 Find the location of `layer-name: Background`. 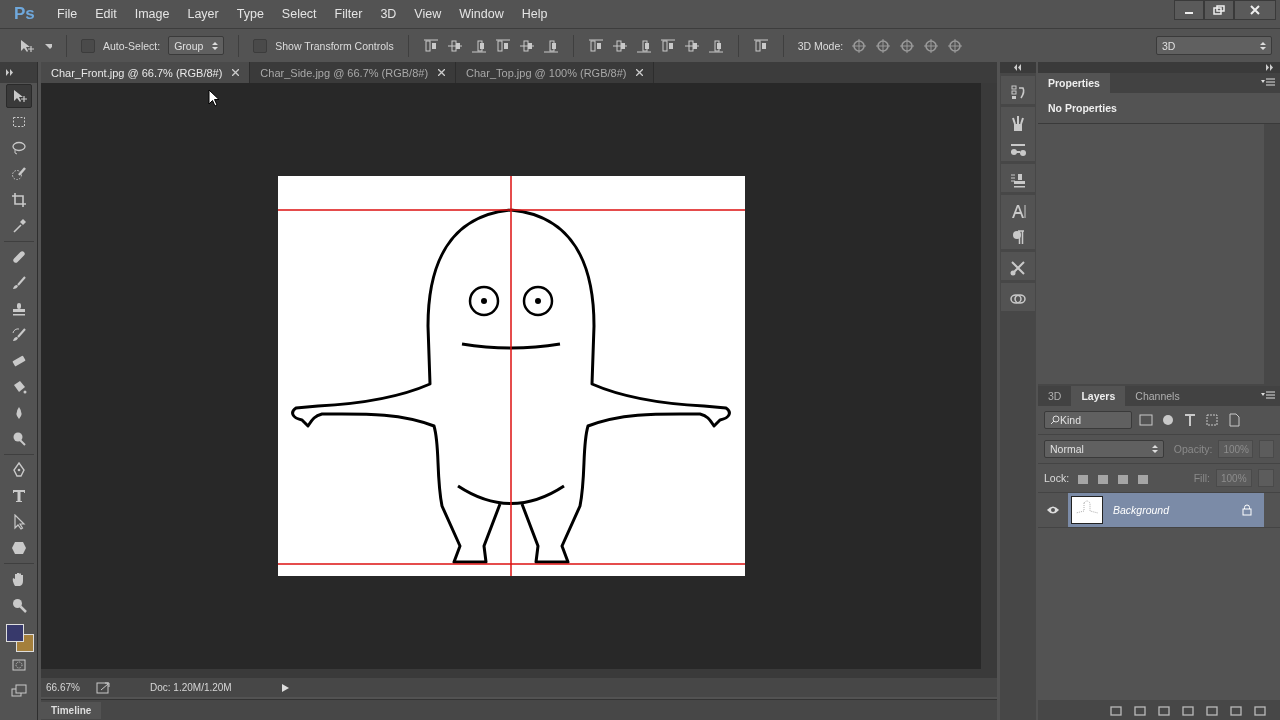

layer-name: Background is located at coordinates (1142, 510).